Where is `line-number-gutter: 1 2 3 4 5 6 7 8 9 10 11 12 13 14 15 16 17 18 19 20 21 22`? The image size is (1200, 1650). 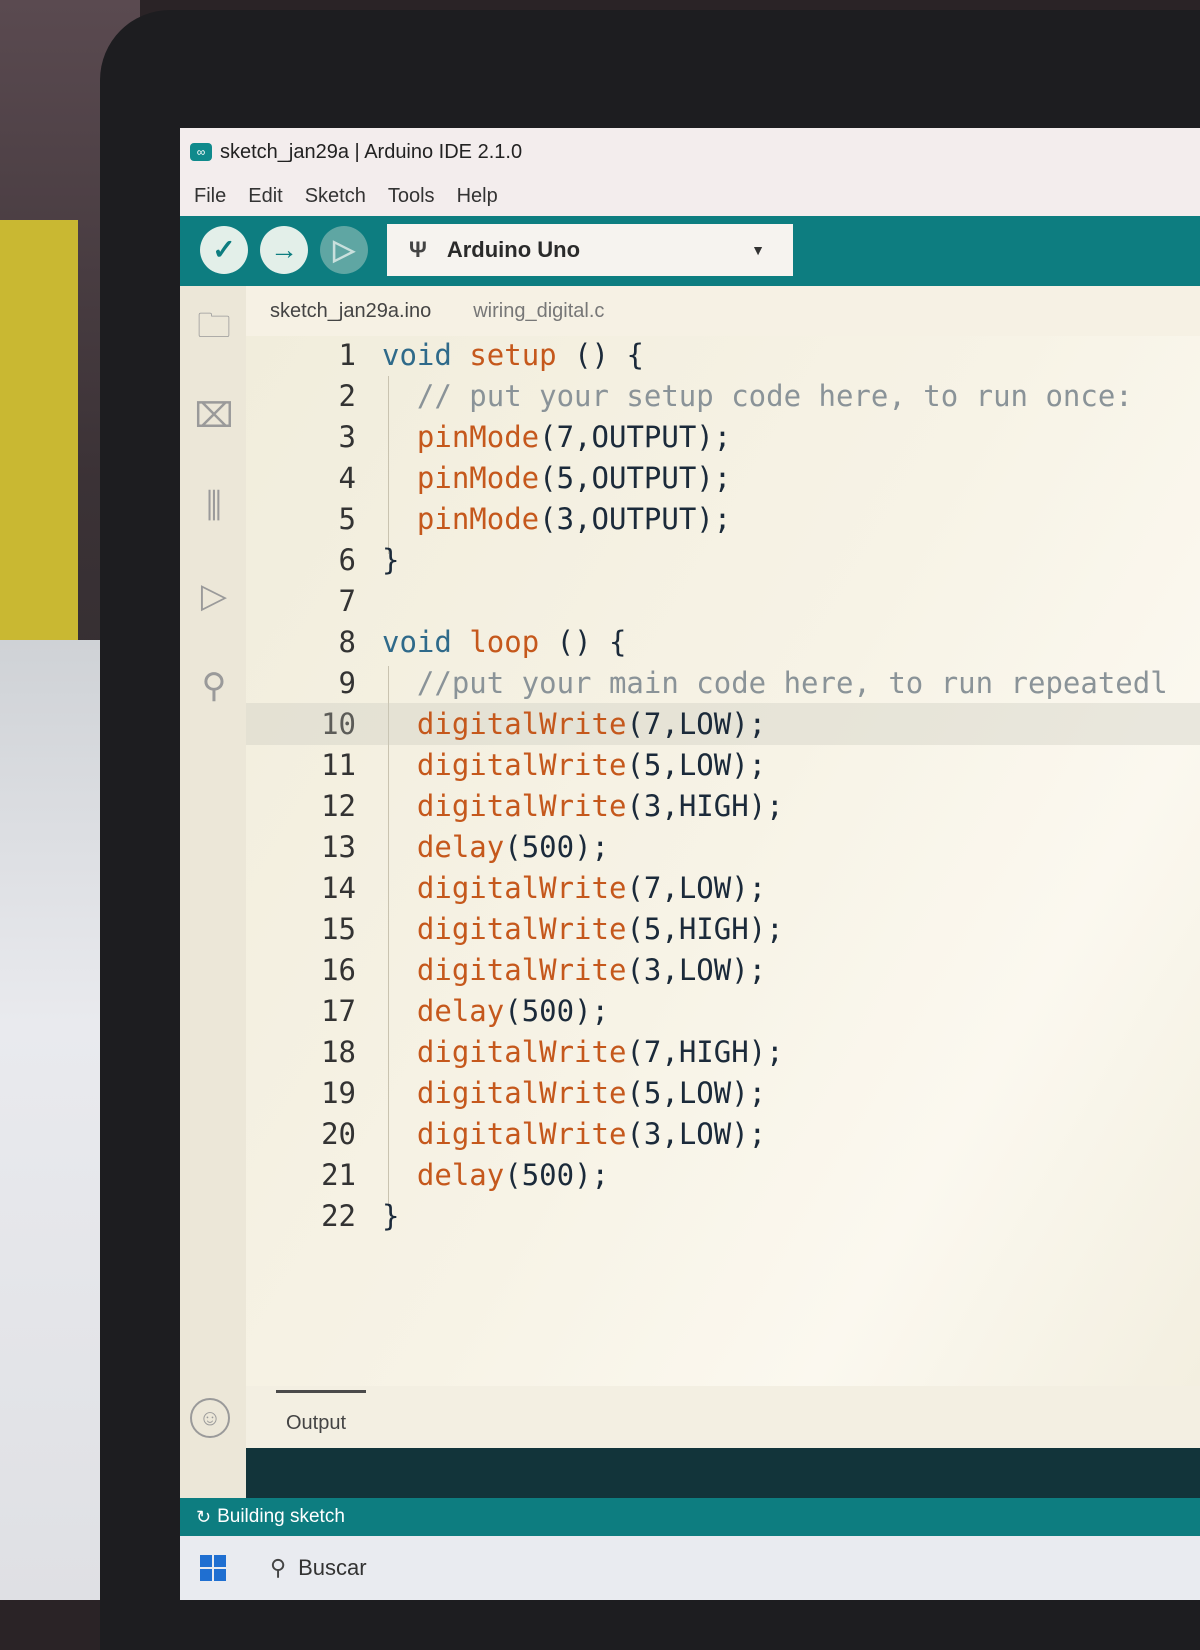 line-number-gutter: 1 2 3 4 5 6 7 8 9 10 11 12 13 14 15 16 17 18 19 20 21 22 is located at coordinates (301, 784).